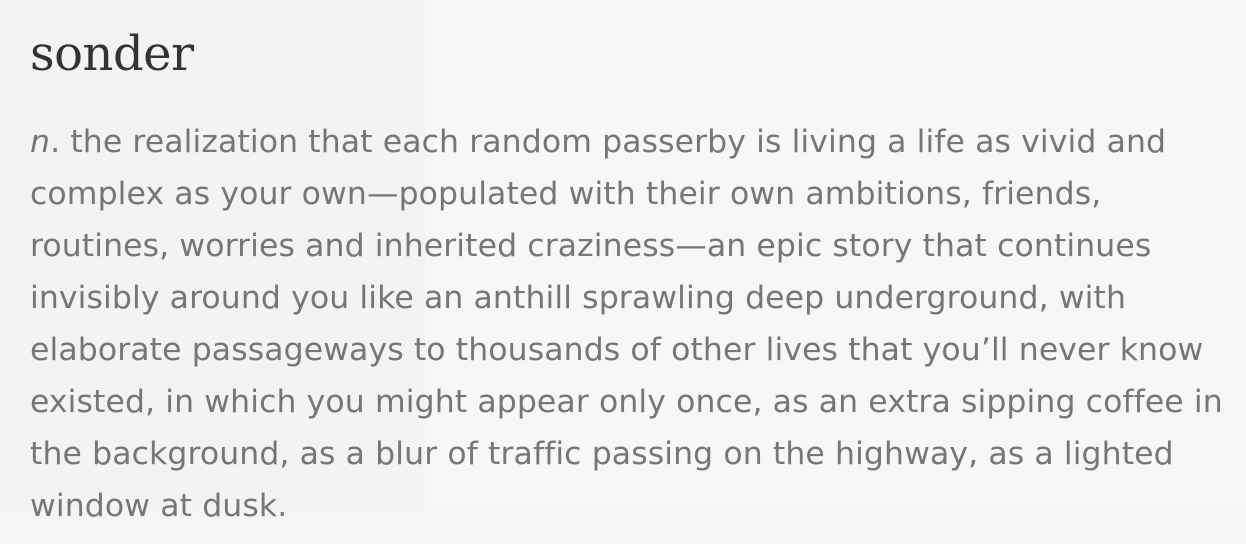 The width and height of the screenshot is (1246, 544). What do you see at coordinates (40, 142) in the screenshot?
I see `part-of-speech: n` at bounding box center [40, 142].